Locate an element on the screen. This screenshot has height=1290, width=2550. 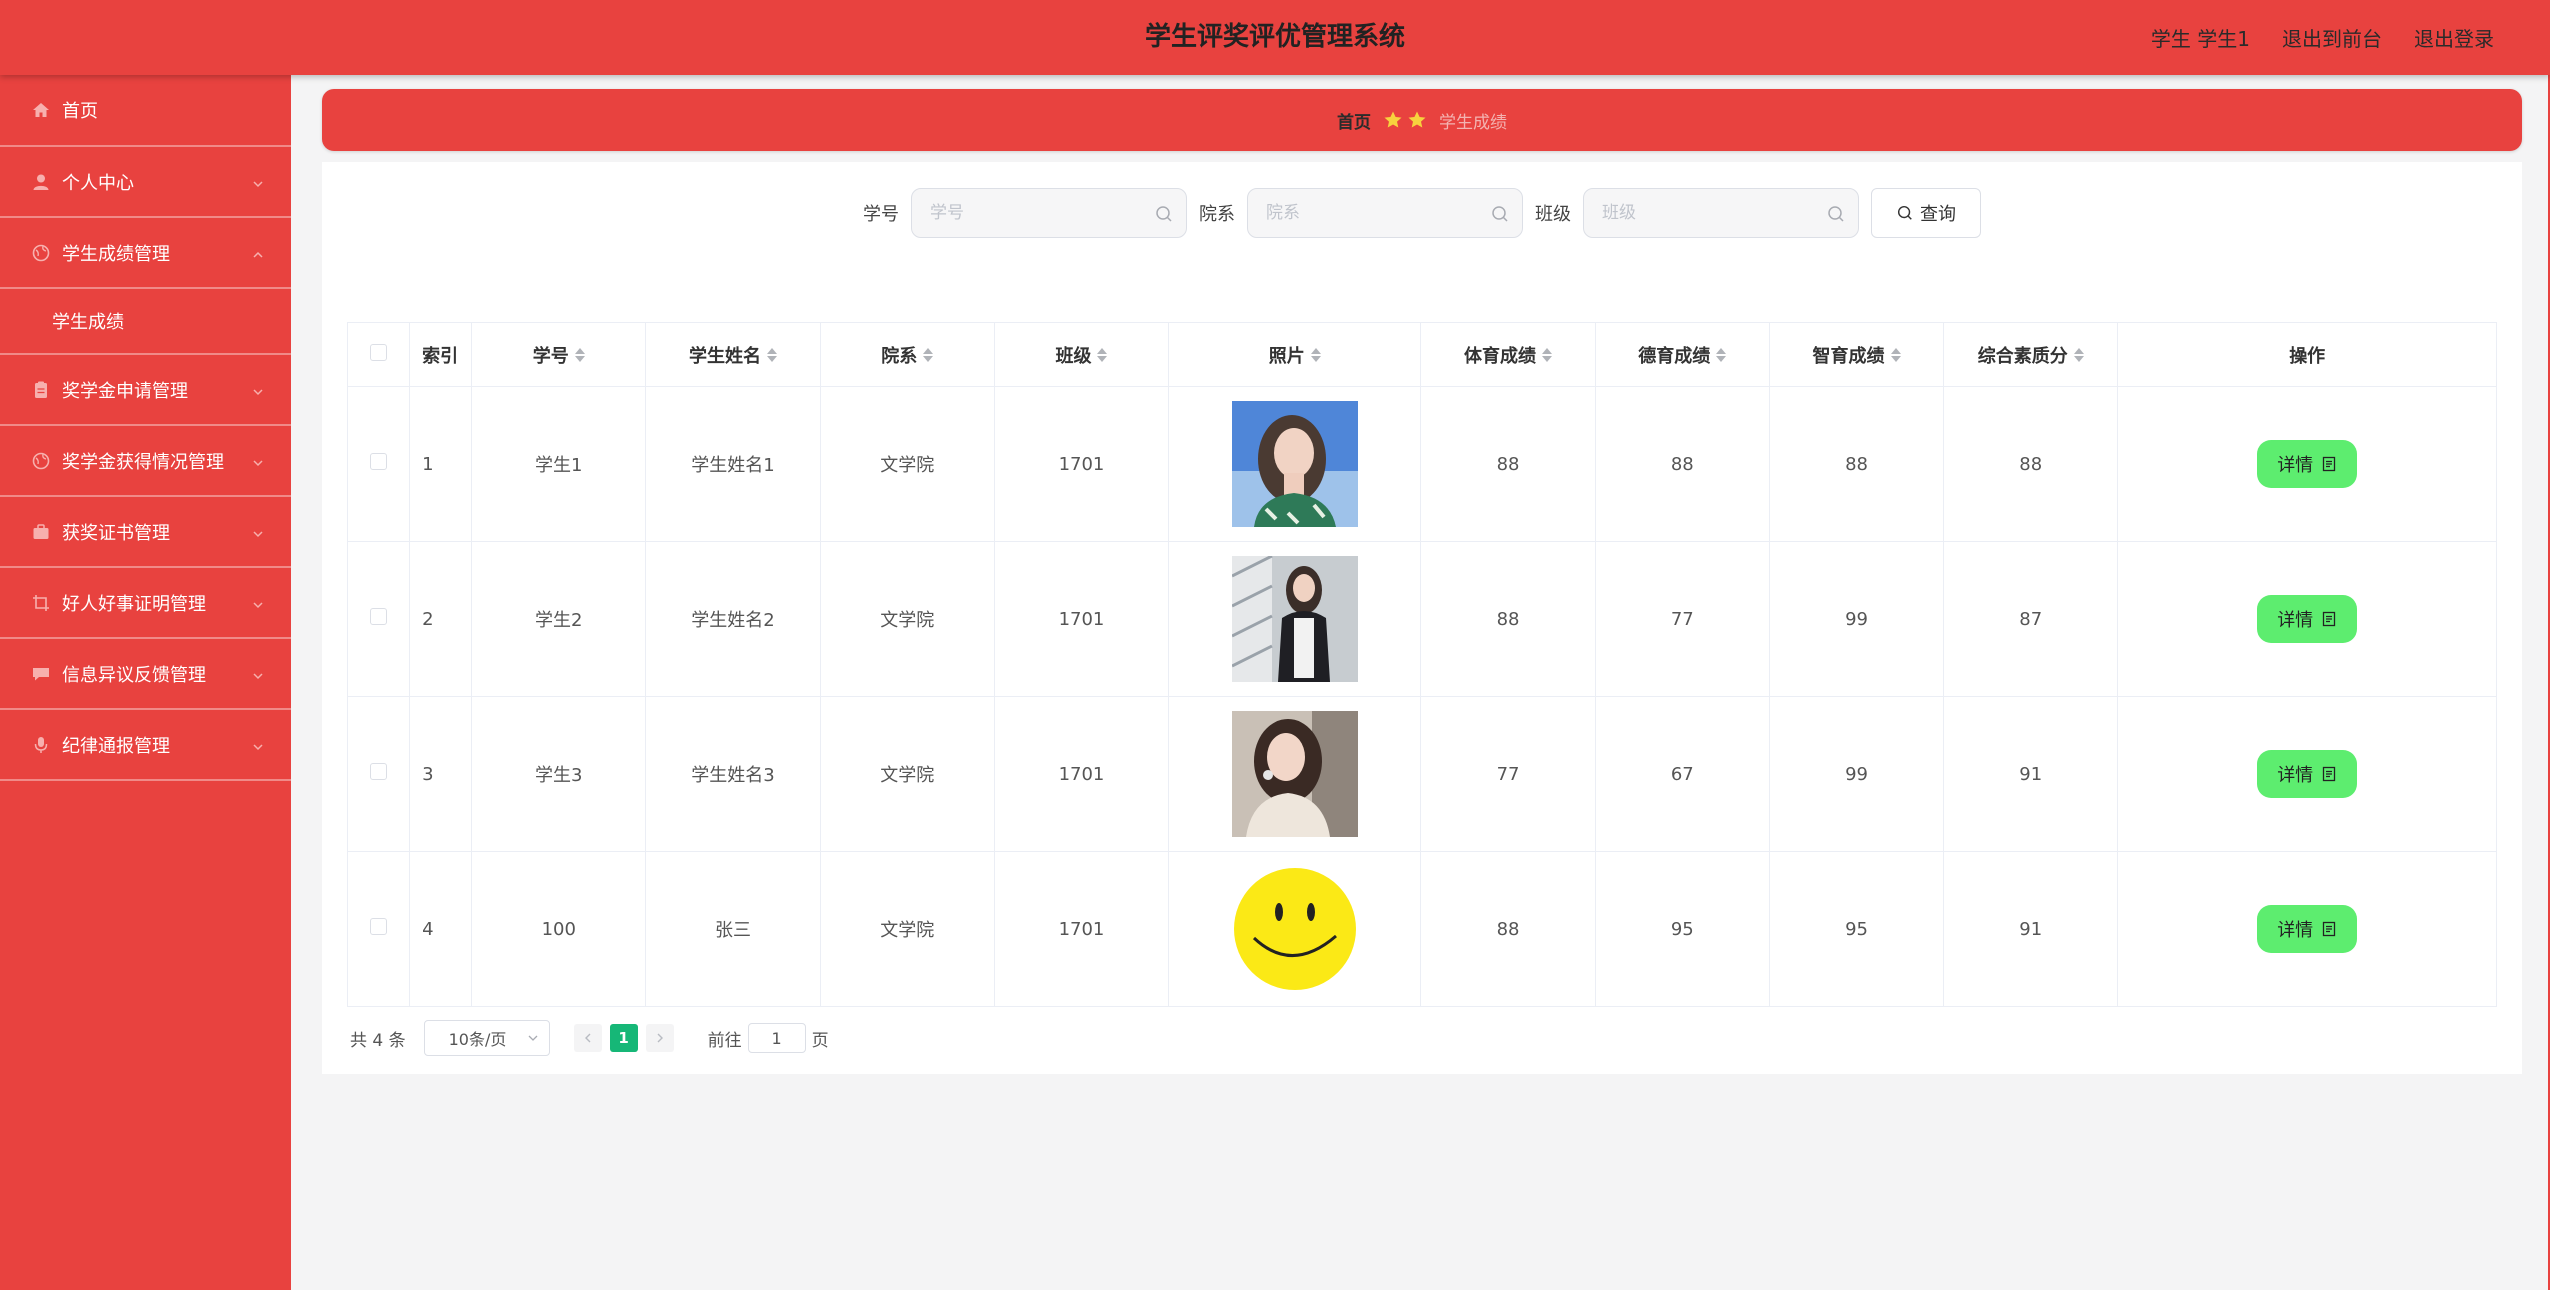
prev-page-button is located at coordinates (587, 1038).